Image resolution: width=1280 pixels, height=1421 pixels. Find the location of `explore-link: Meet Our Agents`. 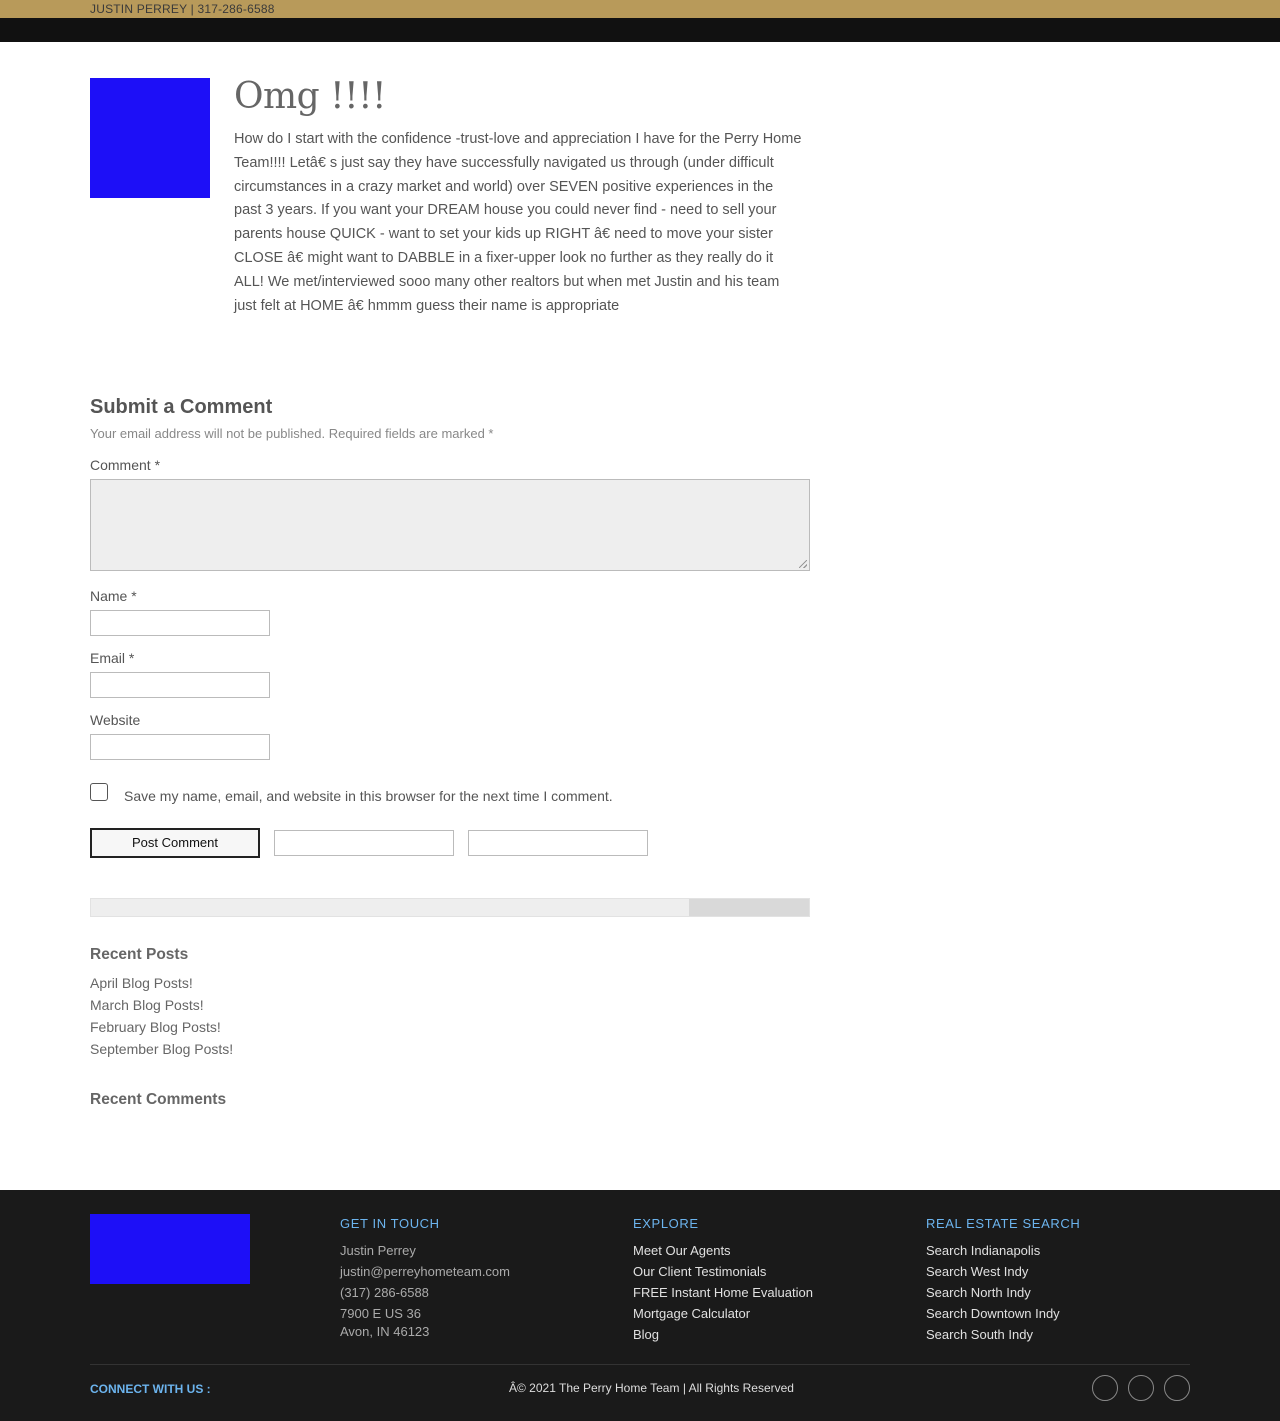

explore-link: Meet Our Agents is located at coordinates (723, 1250).